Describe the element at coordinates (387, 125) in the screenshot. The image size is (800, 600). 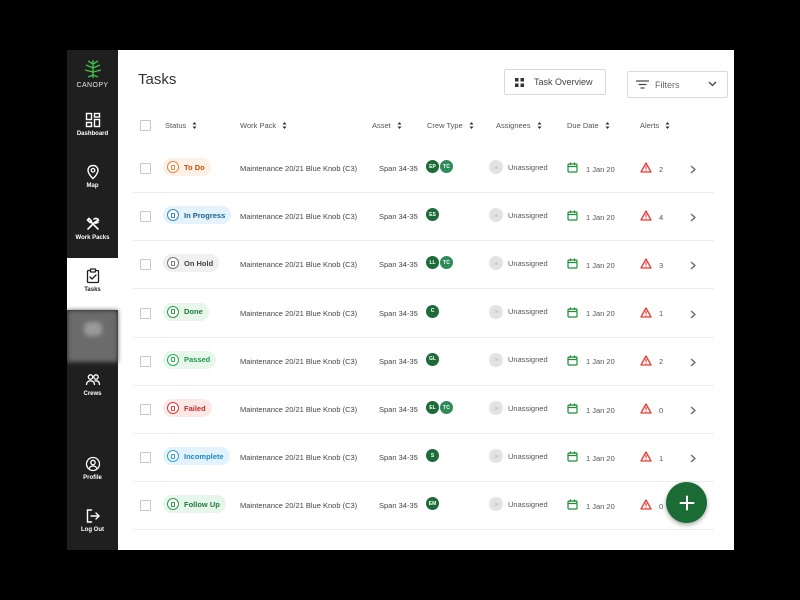
I see `column-header-asset: Asset` at that location.